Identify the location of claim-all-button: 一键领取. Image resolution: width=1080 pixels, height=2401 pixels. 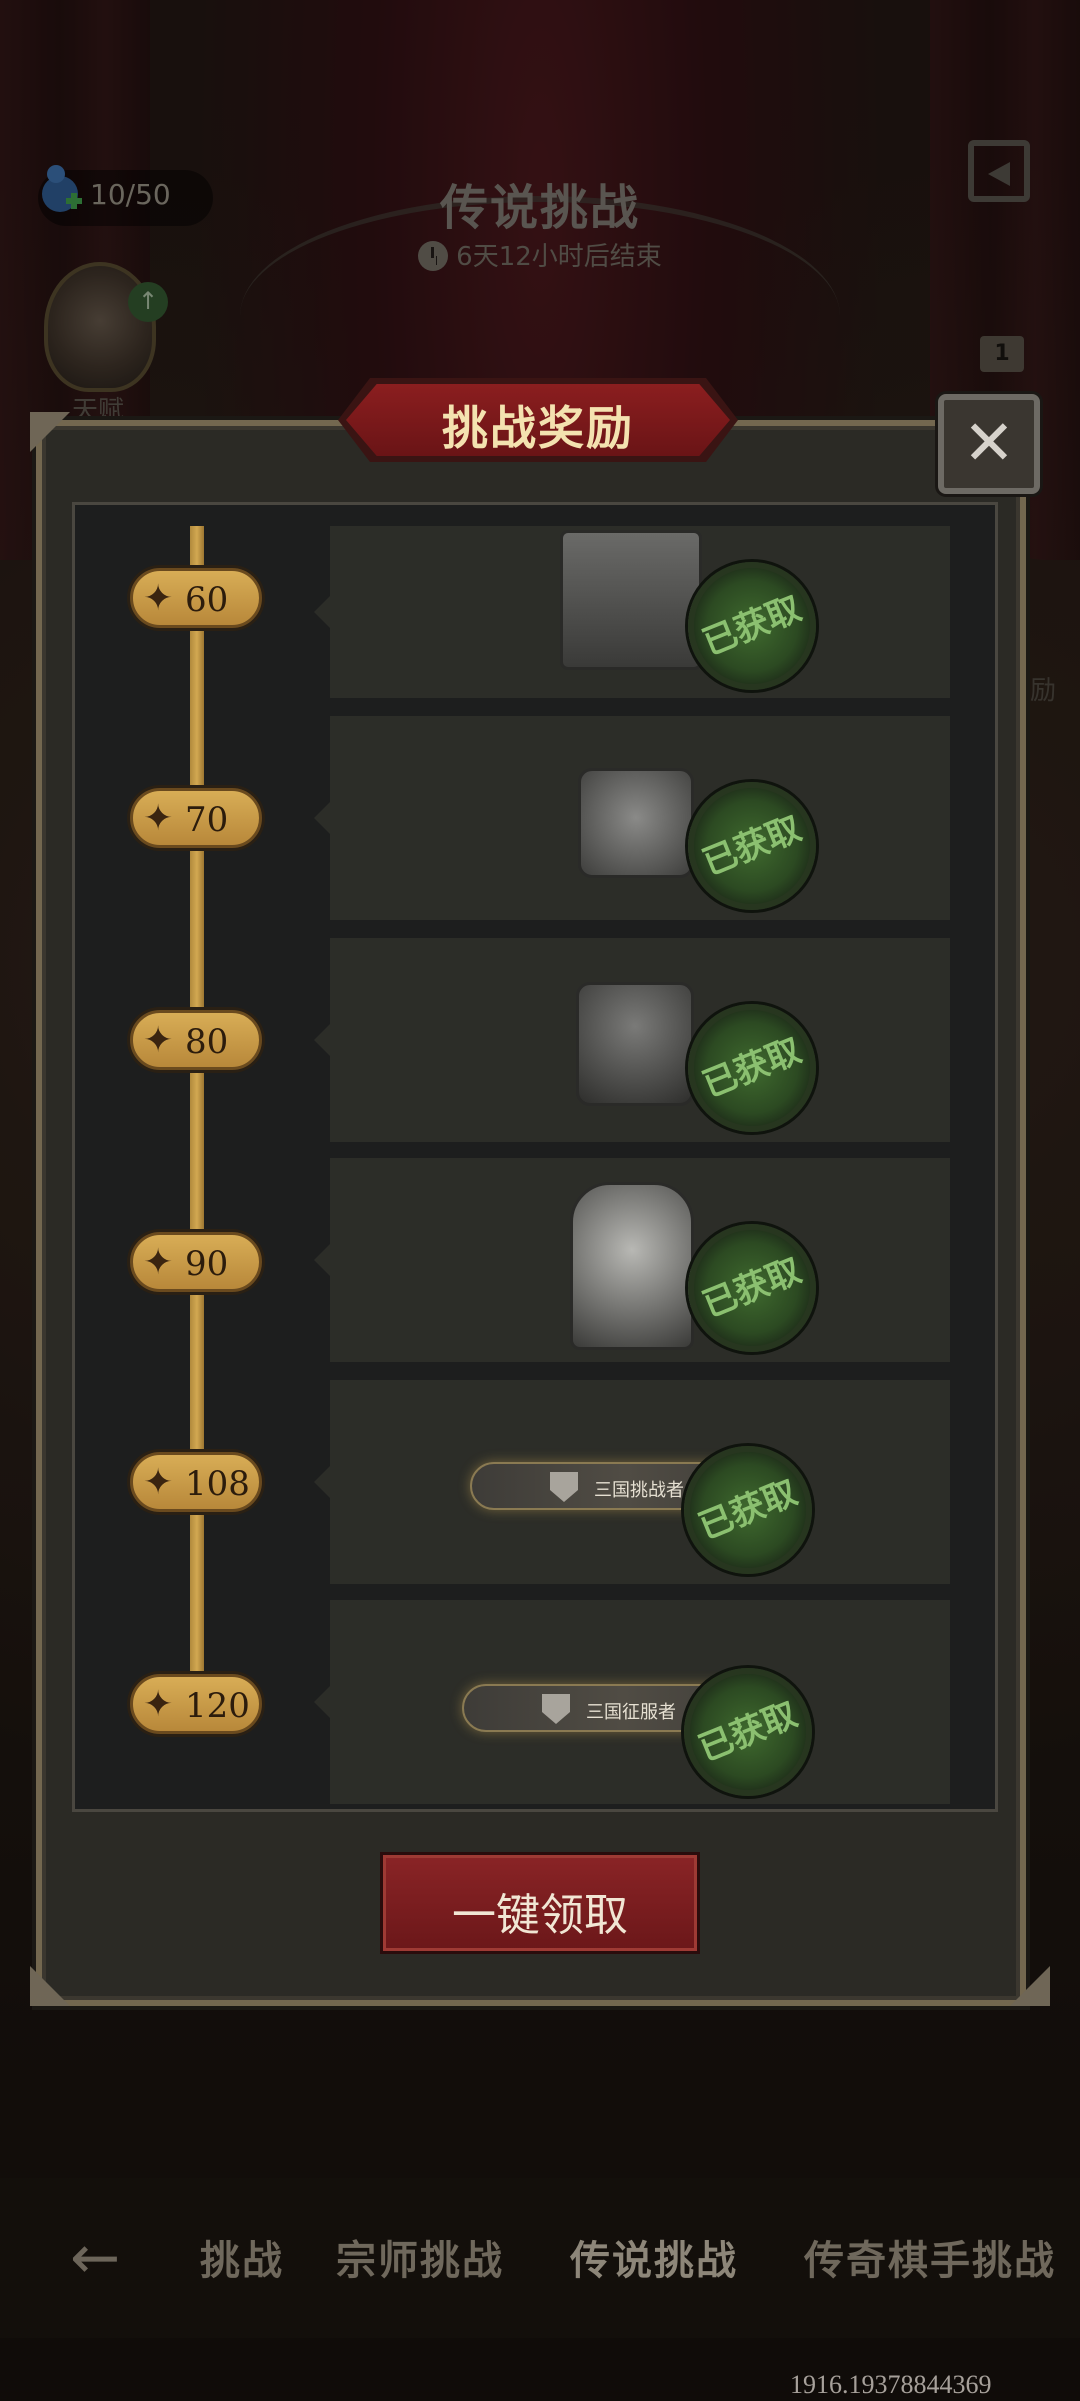
(540, 1903).